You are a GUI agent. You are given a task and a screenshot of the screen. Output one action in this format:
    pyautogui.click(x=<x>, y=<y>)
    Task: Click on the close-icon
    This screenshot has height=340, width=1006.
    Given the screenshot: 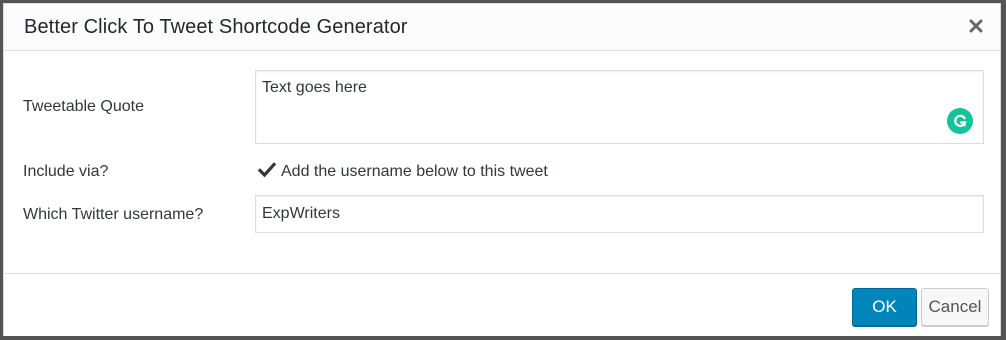 What is the action you would take?
    pyautogui.click(x=976, y=26)
    